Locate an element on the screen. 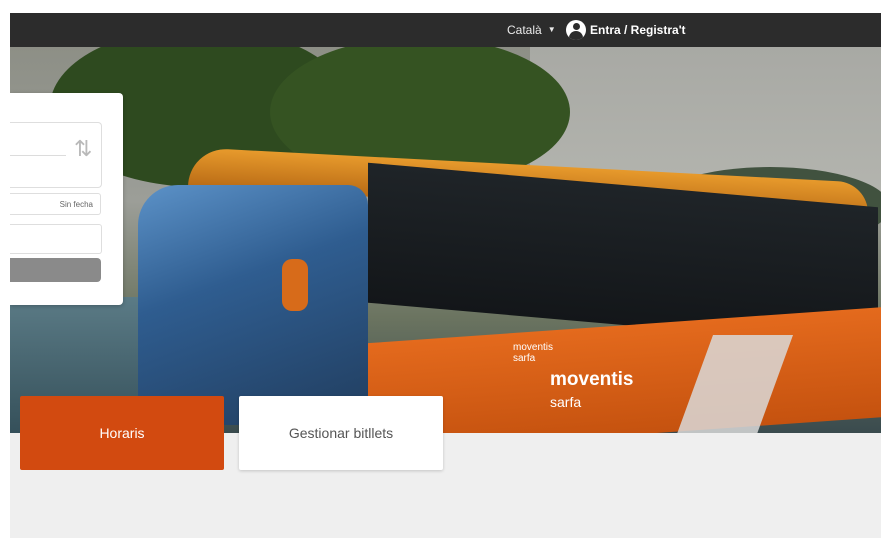 The width and height of the screenshot is (881, 538). caret-down-icon: ▼ is located at coordinates (551, 29).